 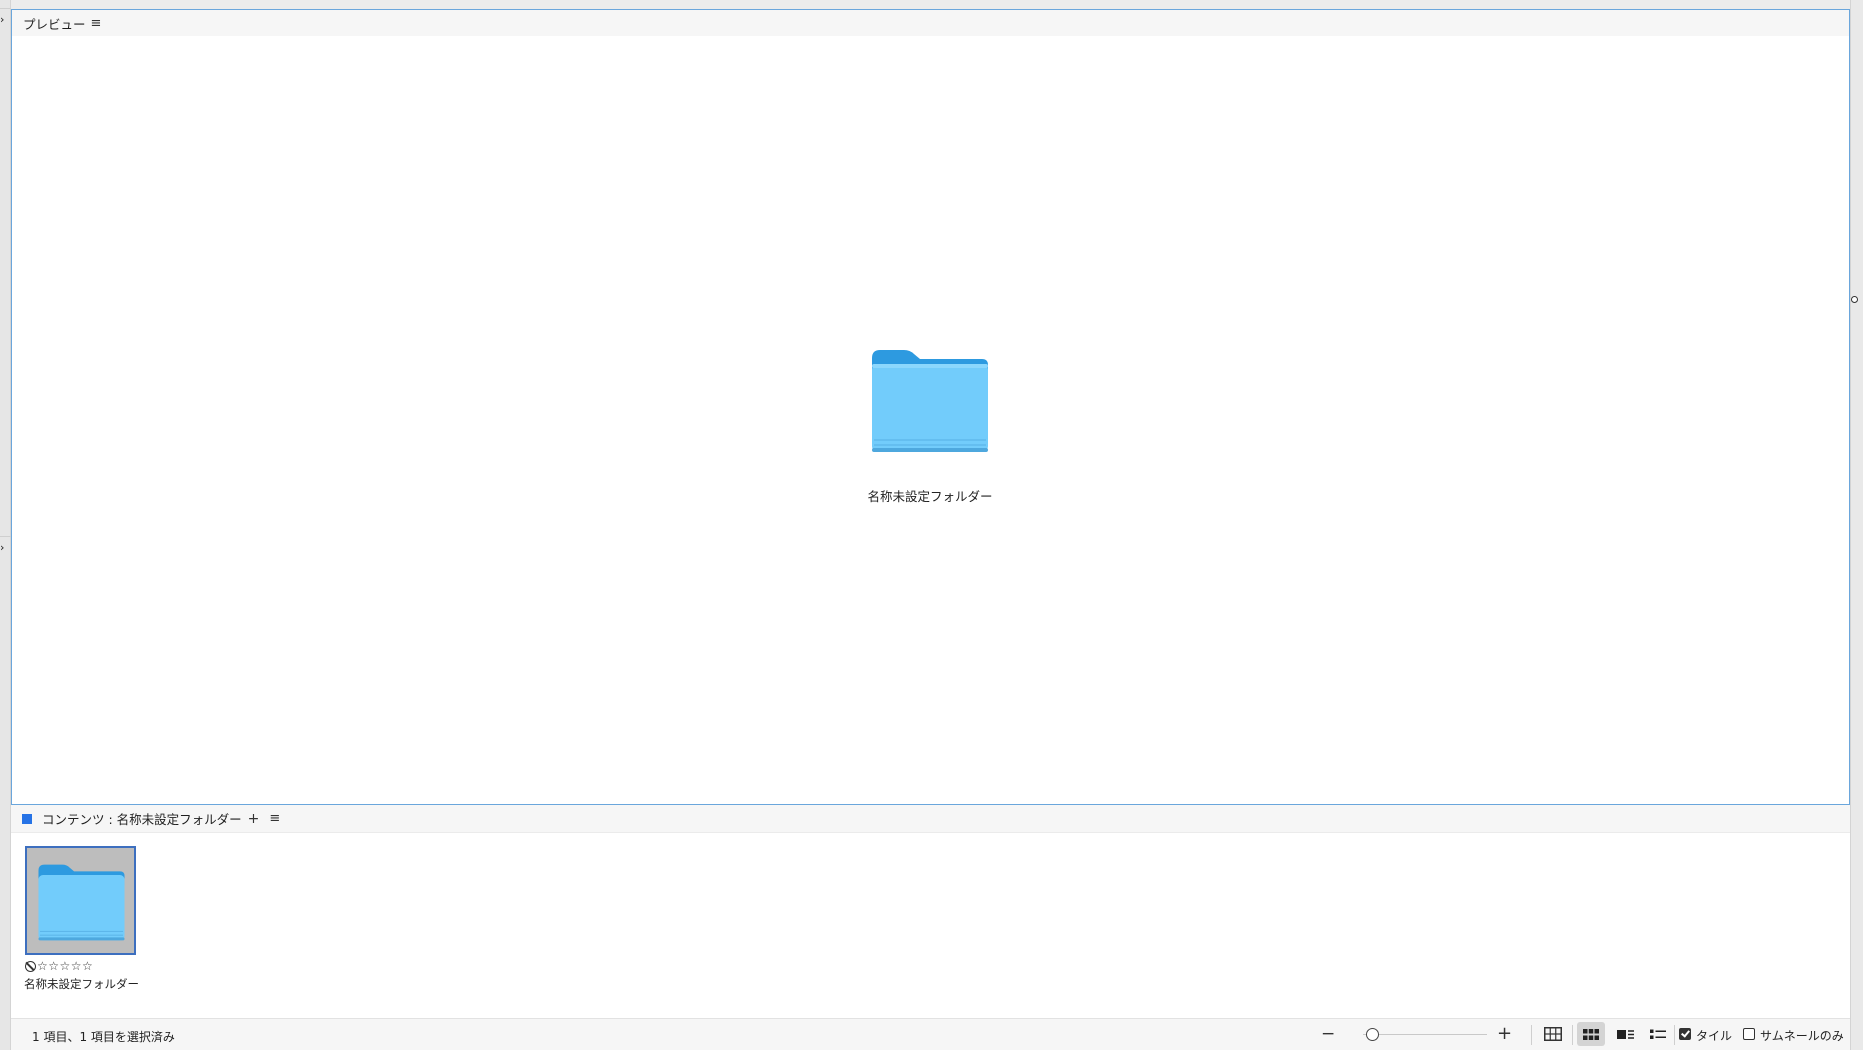 I want to click on item-name: 名称未設定フォルダー, so click(x=81, y=984).